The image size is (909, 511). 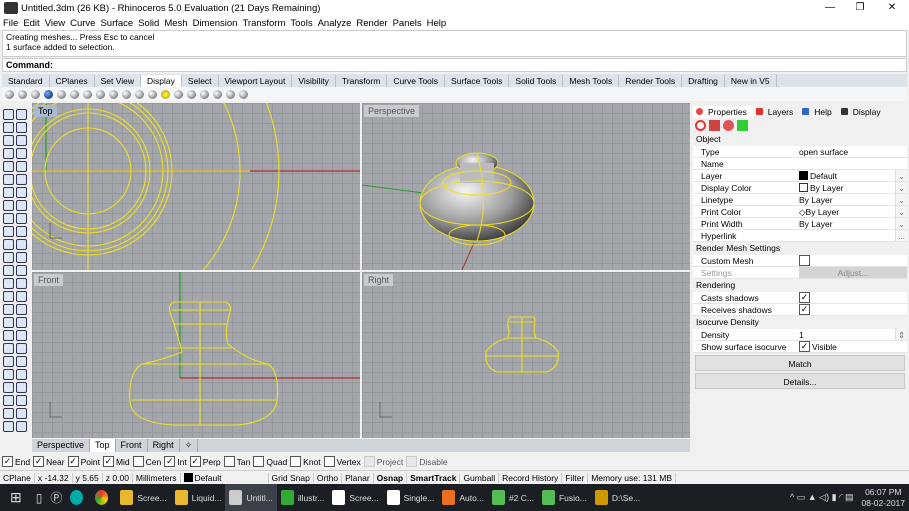 What do you see at coordinates (804, 297) in the screenshot?
I see `casts-shadows-checkbox: ✓` at bounding box center [804, 297].